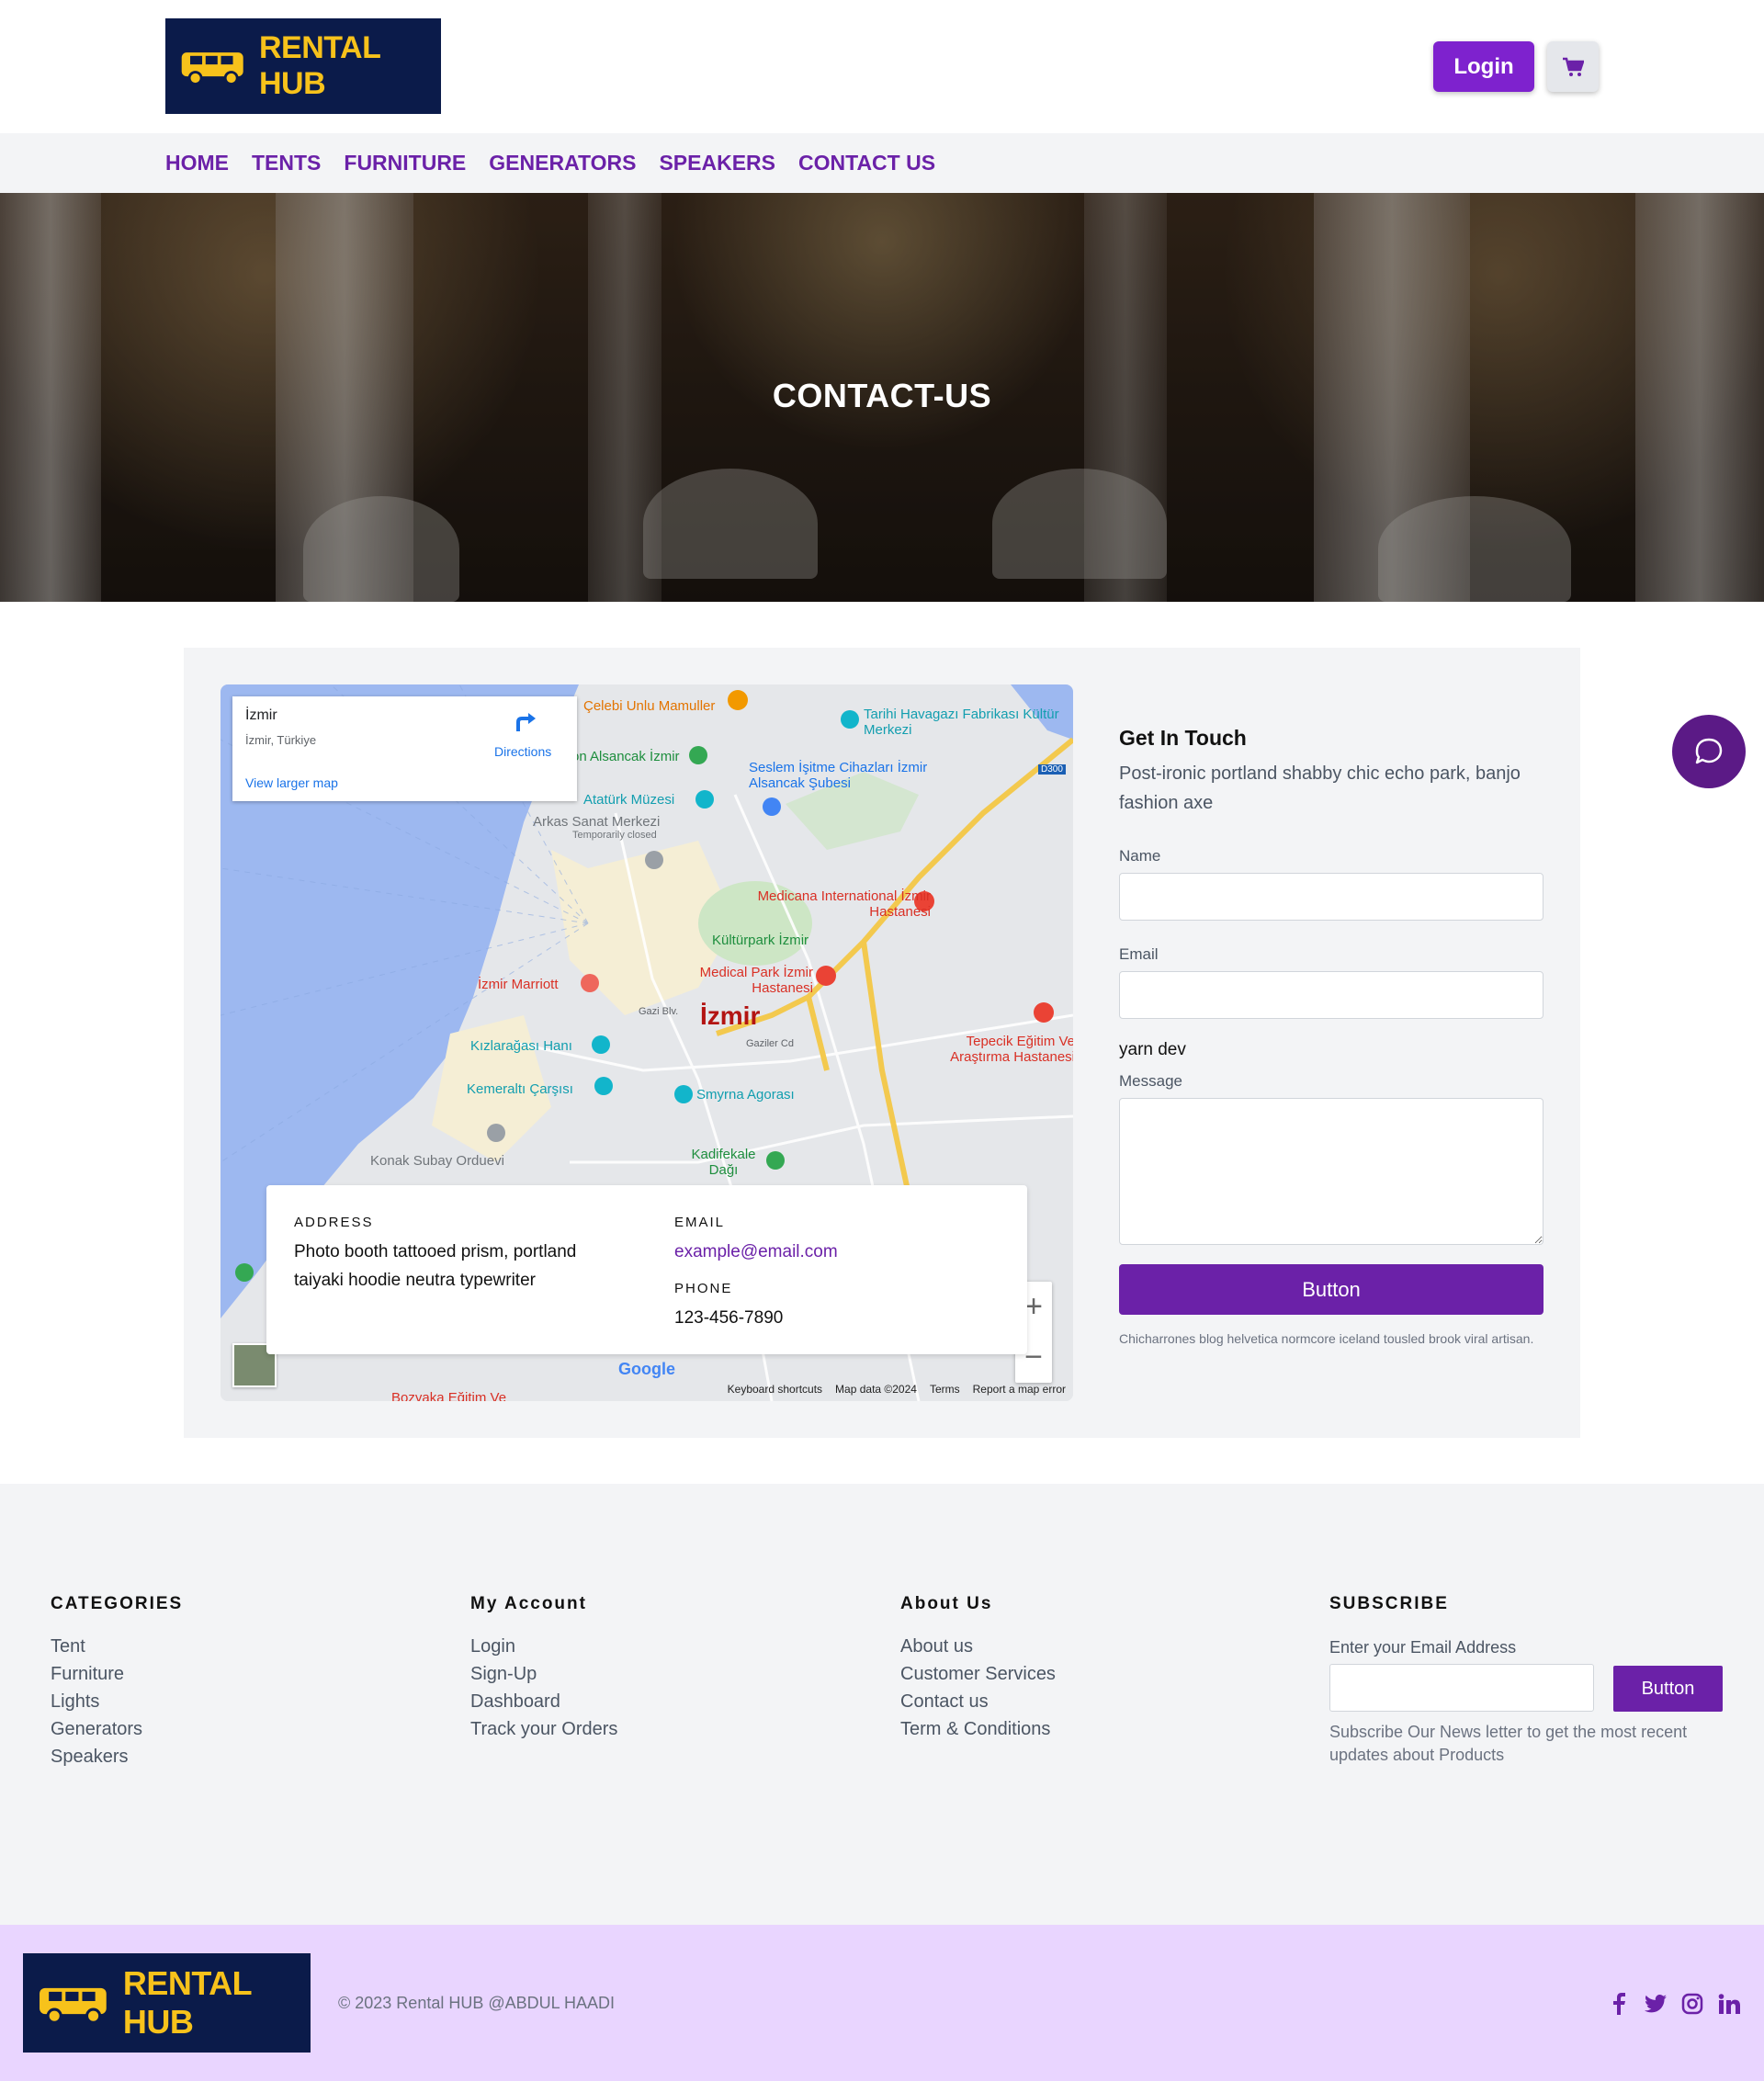 The image size is (1764, 2081). What do you see at coordinates (405, 163) in the screenshot?
I see `nav-furniture: FURNITURE` at bounding box center [405, 163].